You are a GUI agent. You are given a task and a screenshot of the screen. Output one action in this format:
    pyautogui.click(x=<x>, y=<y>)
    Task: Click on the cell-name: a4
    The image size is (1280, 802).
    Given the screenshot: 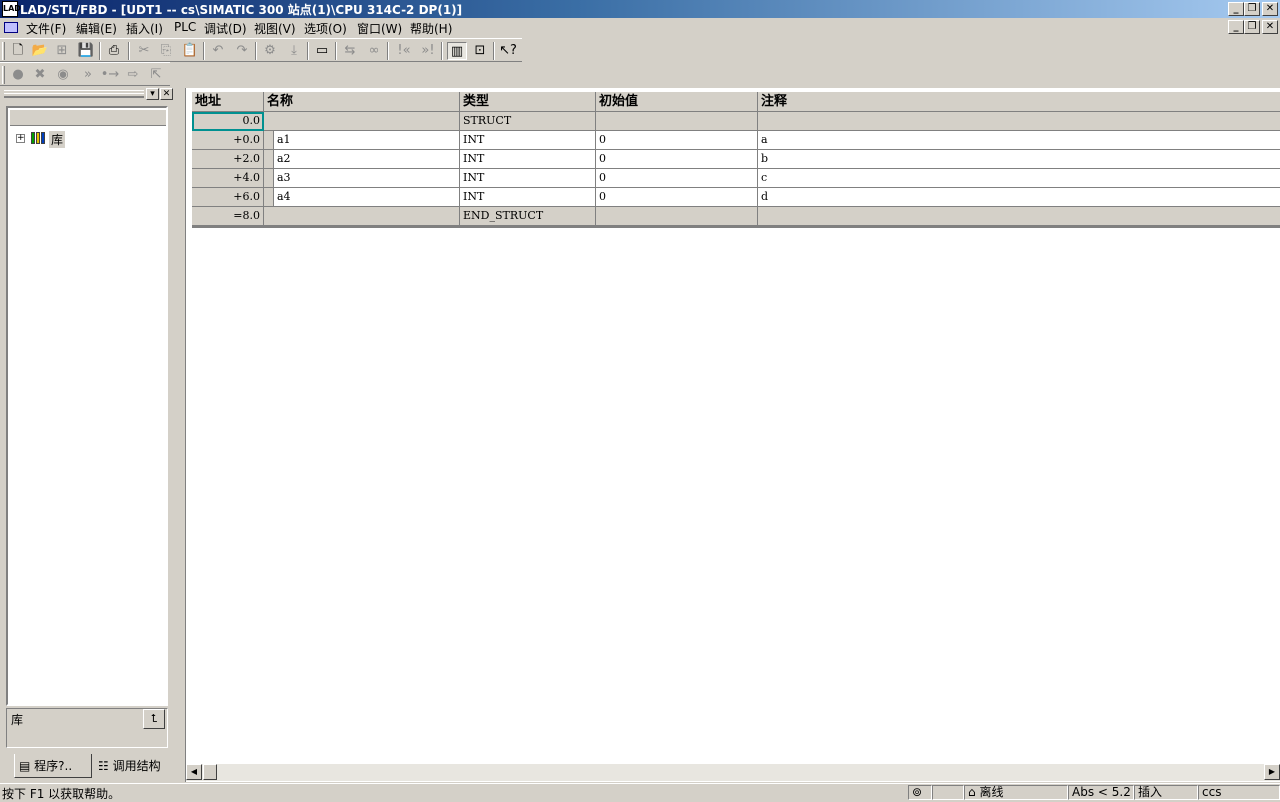 What is the action you would take?
    pyautogui.click(x=367, y=197)
    